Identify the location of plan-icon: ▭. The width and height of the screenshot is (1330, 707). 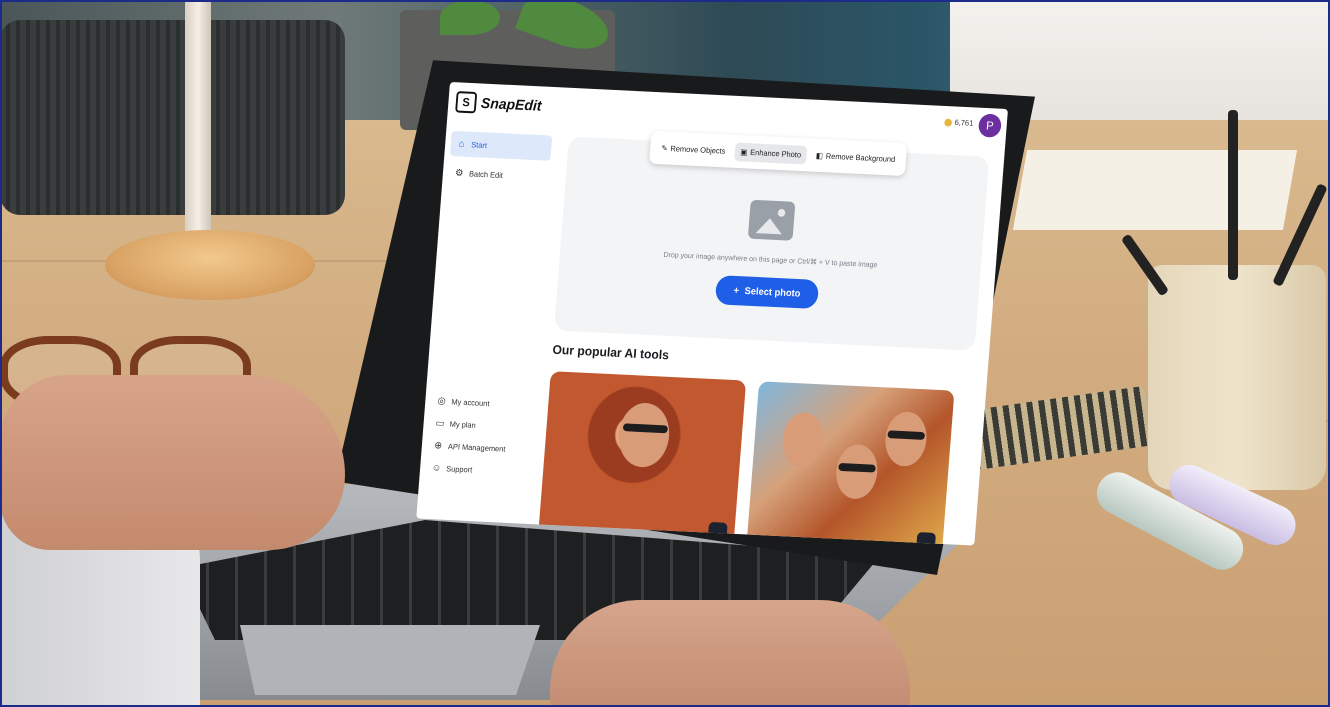
(440, 423).